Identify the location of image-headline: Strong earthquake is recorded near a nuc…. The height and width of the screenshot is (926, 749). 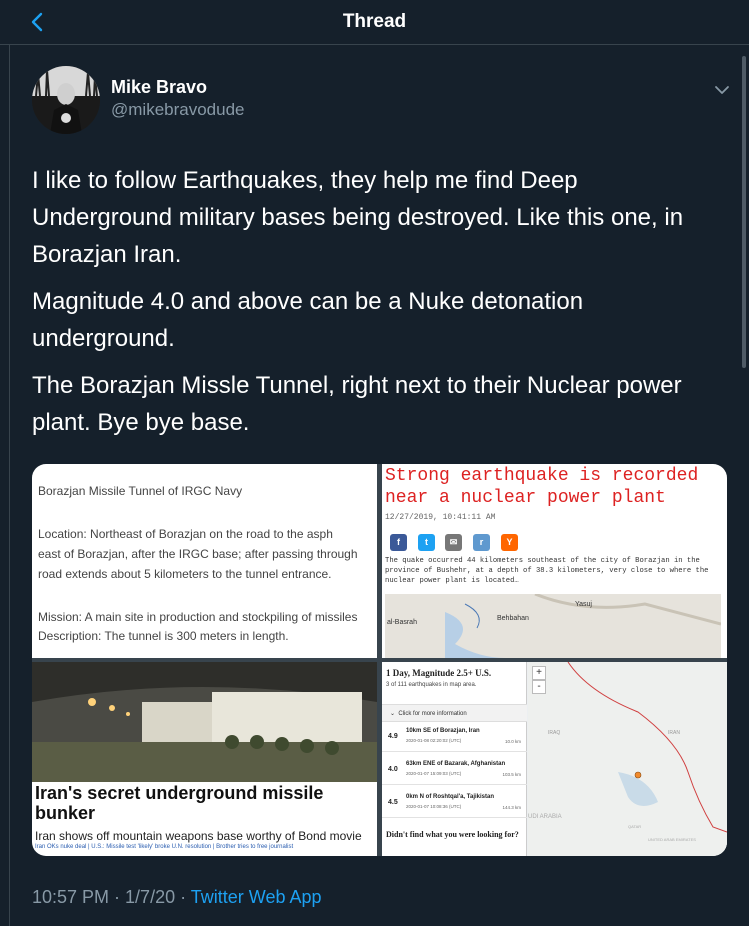
(542, 487).